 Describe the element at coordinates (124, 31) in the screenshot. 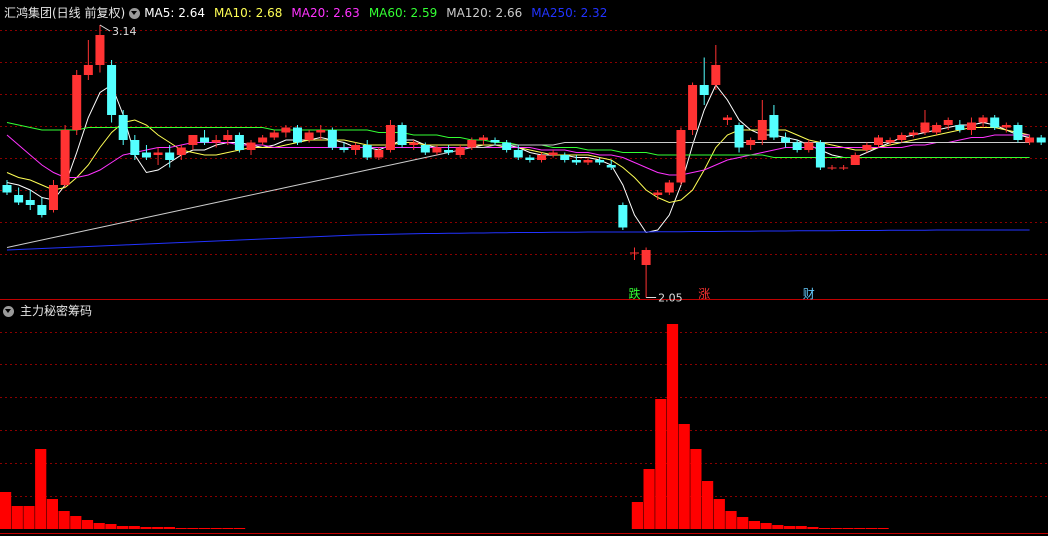

I see `high-price-label: 3.14` at that location.